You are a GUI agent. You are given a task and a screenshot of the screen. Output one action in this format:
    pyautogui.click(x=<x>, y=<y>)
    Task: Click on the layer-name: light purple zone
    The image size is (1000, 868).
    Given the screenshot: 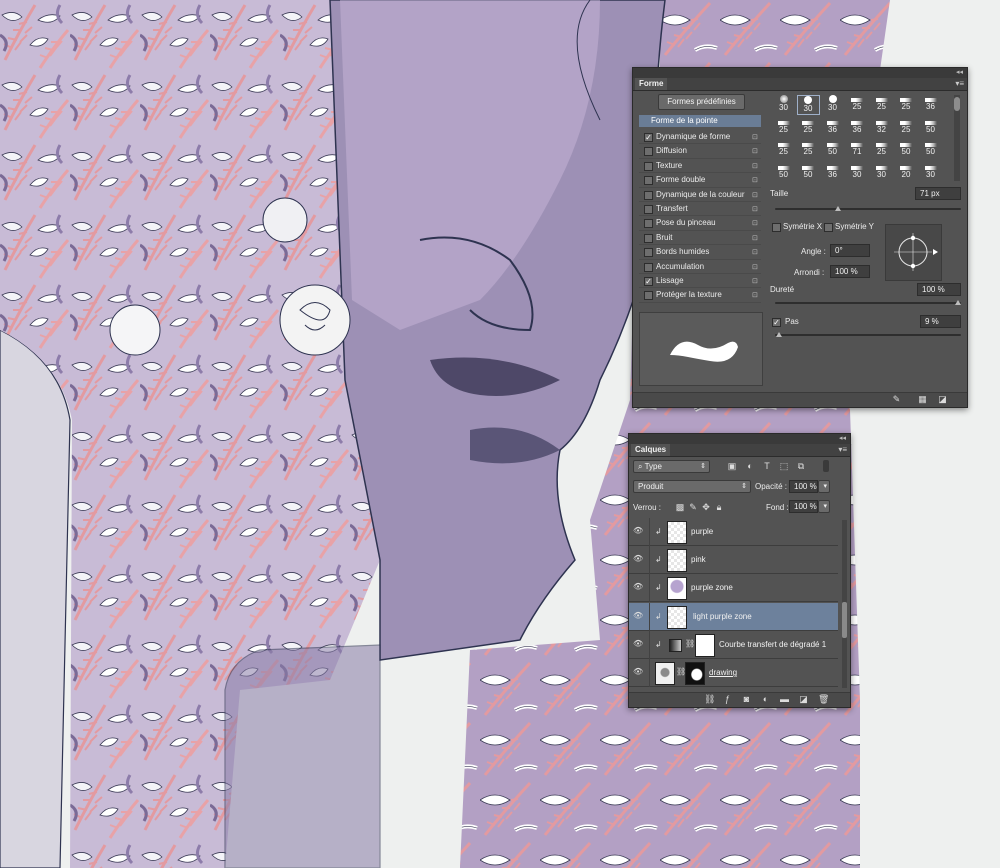 What is the action you would take?
    pyautogui.click(x=722, y=616)
    